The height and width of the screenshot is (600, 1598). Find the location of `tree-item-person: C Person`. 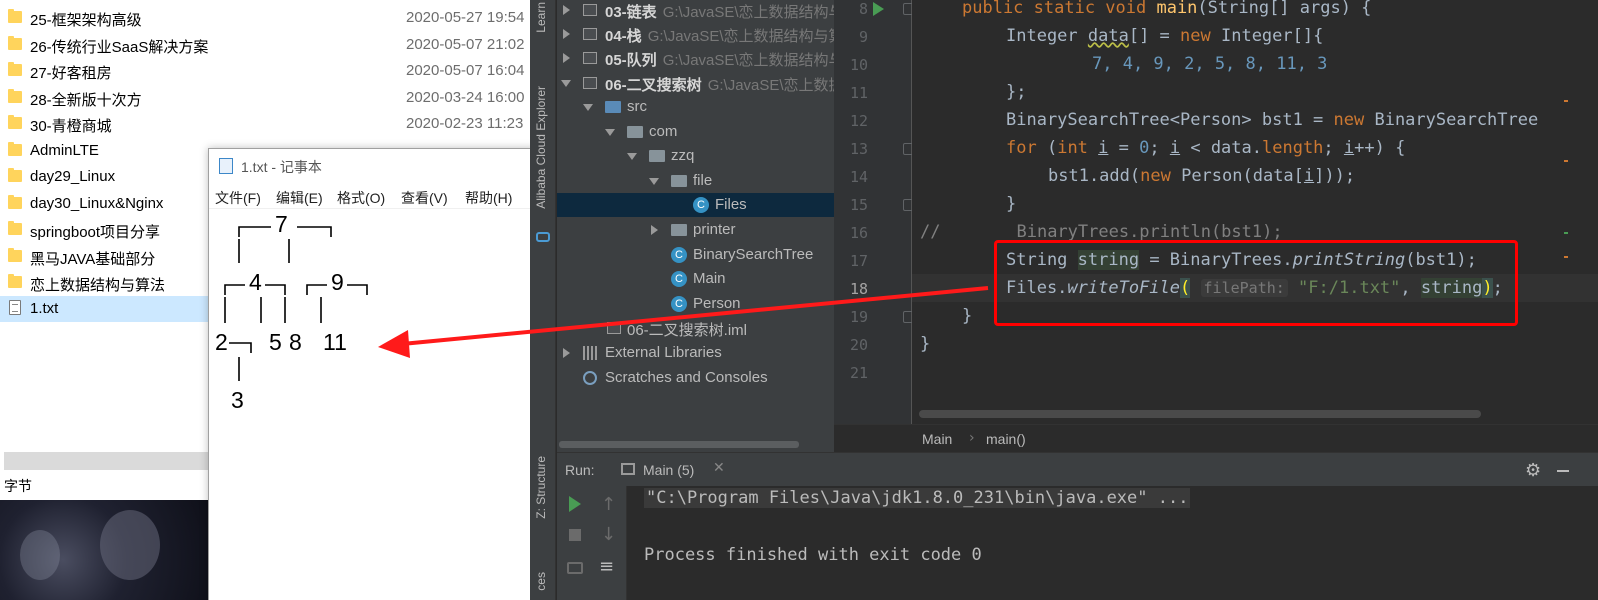

tree-item-person: C Person is located at coordinates (695, 304).